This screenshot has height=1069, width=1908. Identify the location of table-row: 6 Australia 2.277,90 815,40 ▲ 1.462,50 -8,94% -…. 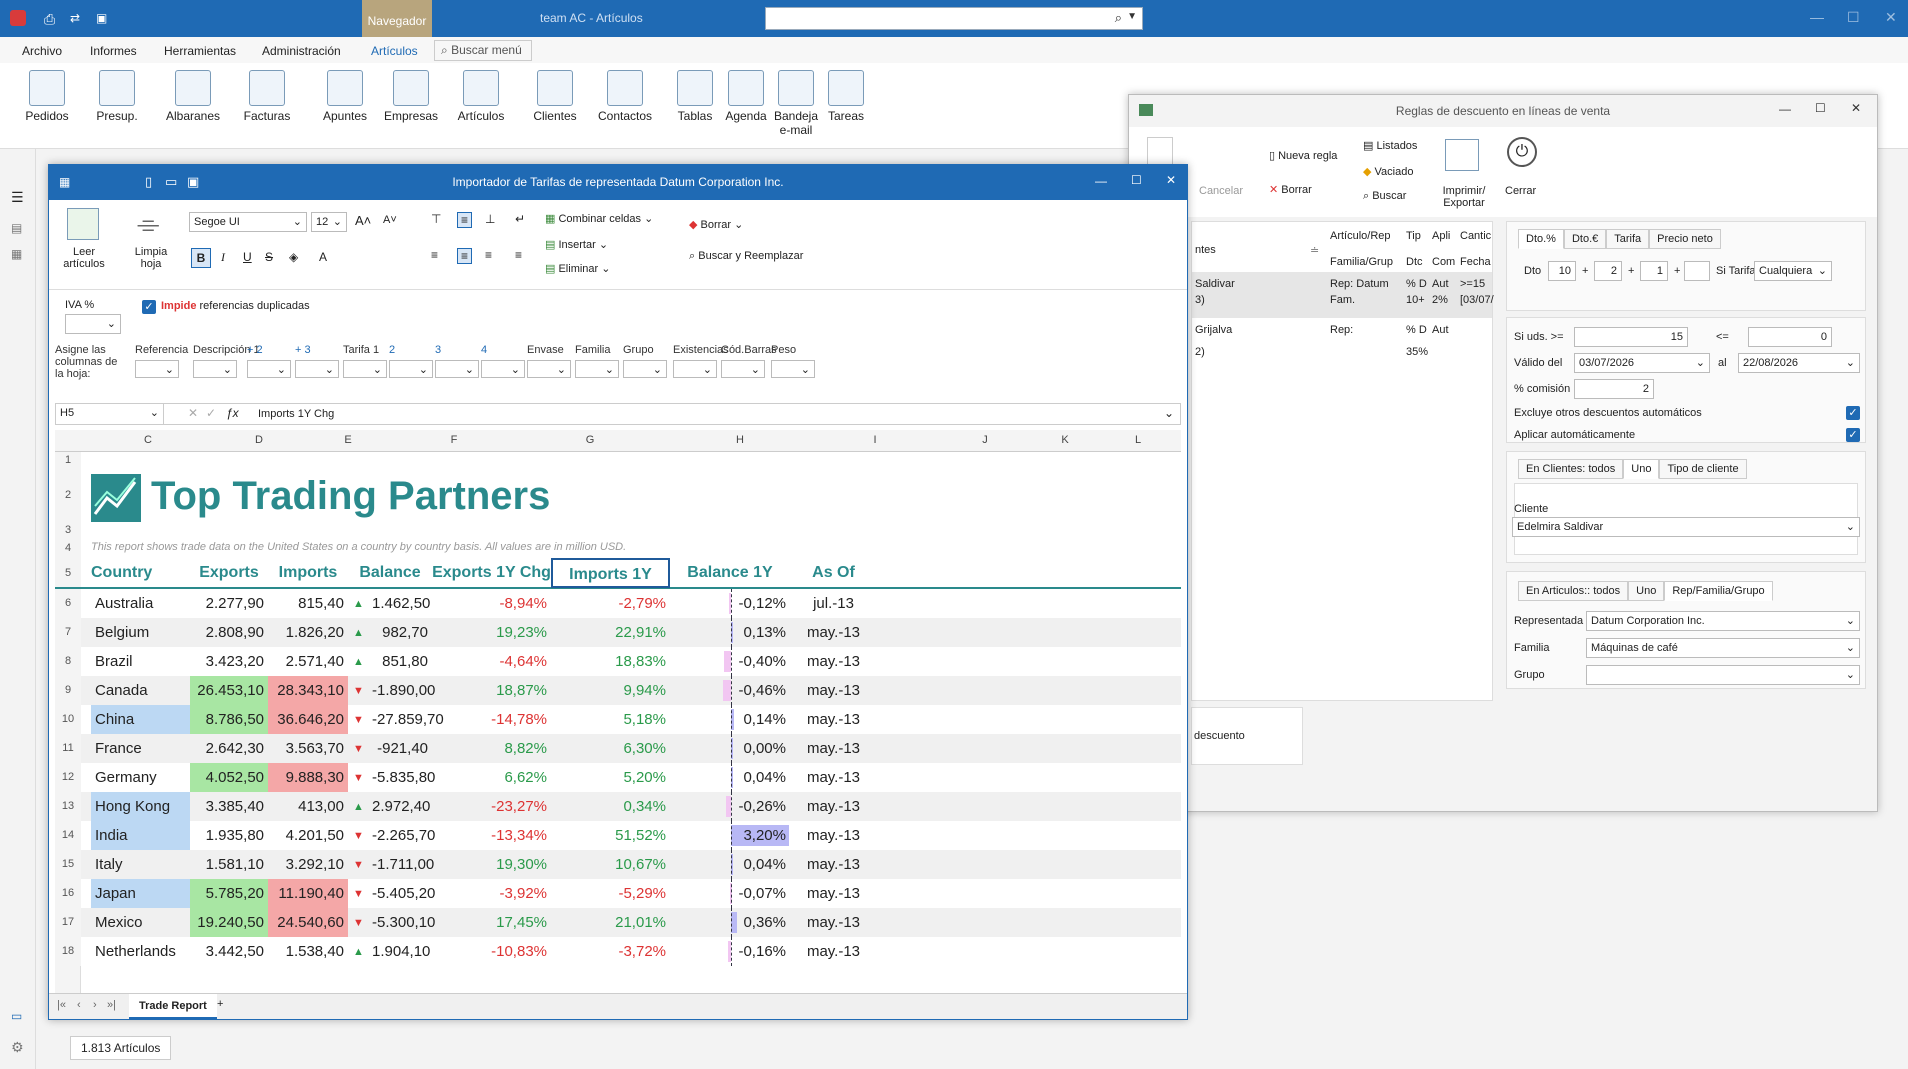
(618, 603).